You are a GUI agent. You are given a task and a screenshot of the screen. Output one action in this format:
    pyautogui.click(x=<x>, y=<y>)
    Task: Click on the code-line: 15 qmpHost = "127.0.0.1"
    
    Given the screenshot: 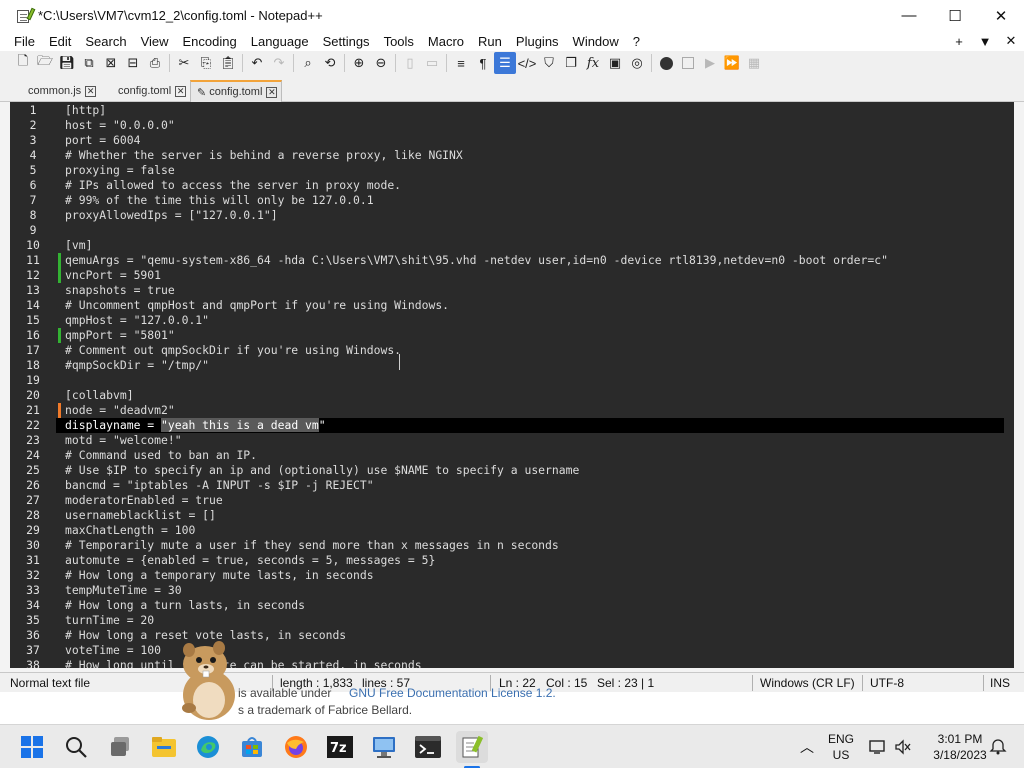 What is the action you would take?
    pyautogui.click(x=507, y=320)
    